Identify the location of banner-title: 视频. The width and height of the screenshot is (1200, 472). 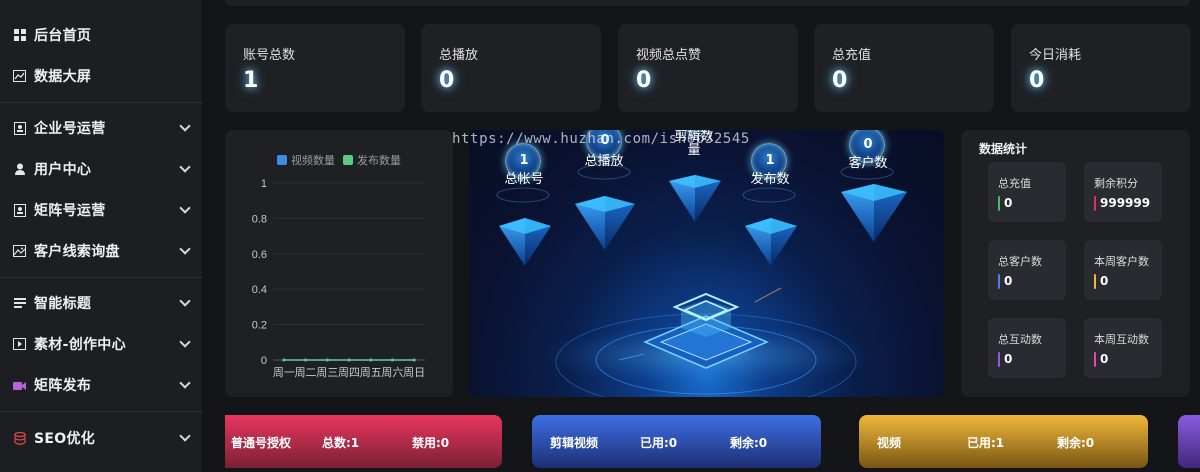
(889, 443).